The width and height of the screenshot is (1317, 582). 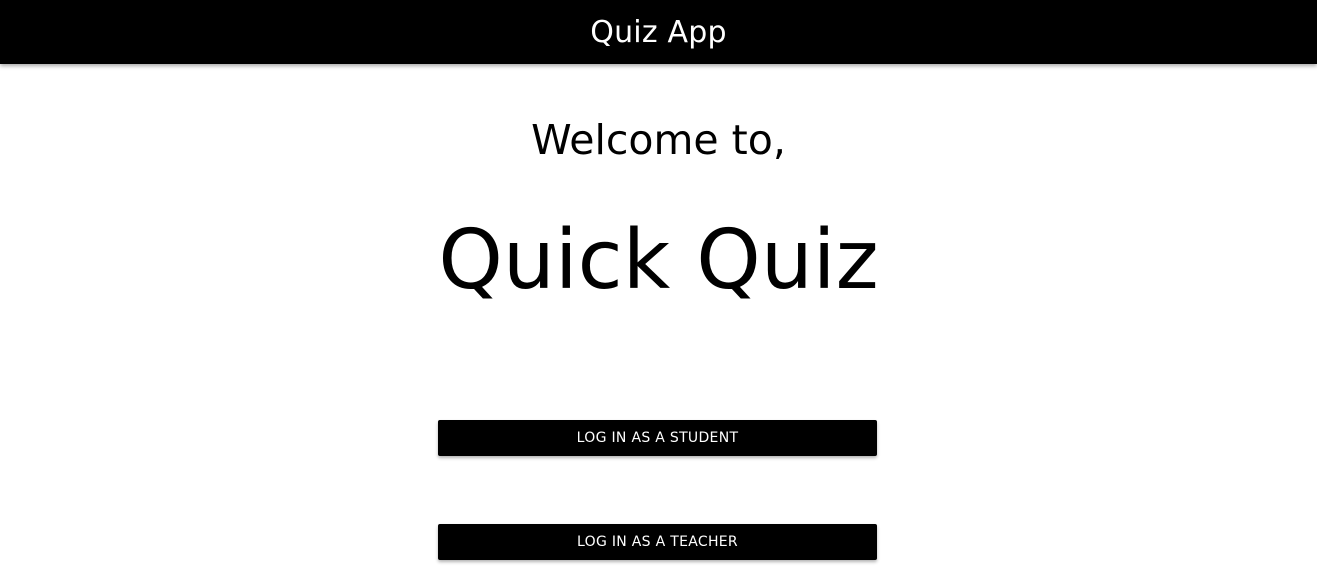 What do you see at coordinates (657, 542) in the screenshot?
I see `login-teacher-button: LOG IN AS A TEACHER` at bounding box center [657, 542].